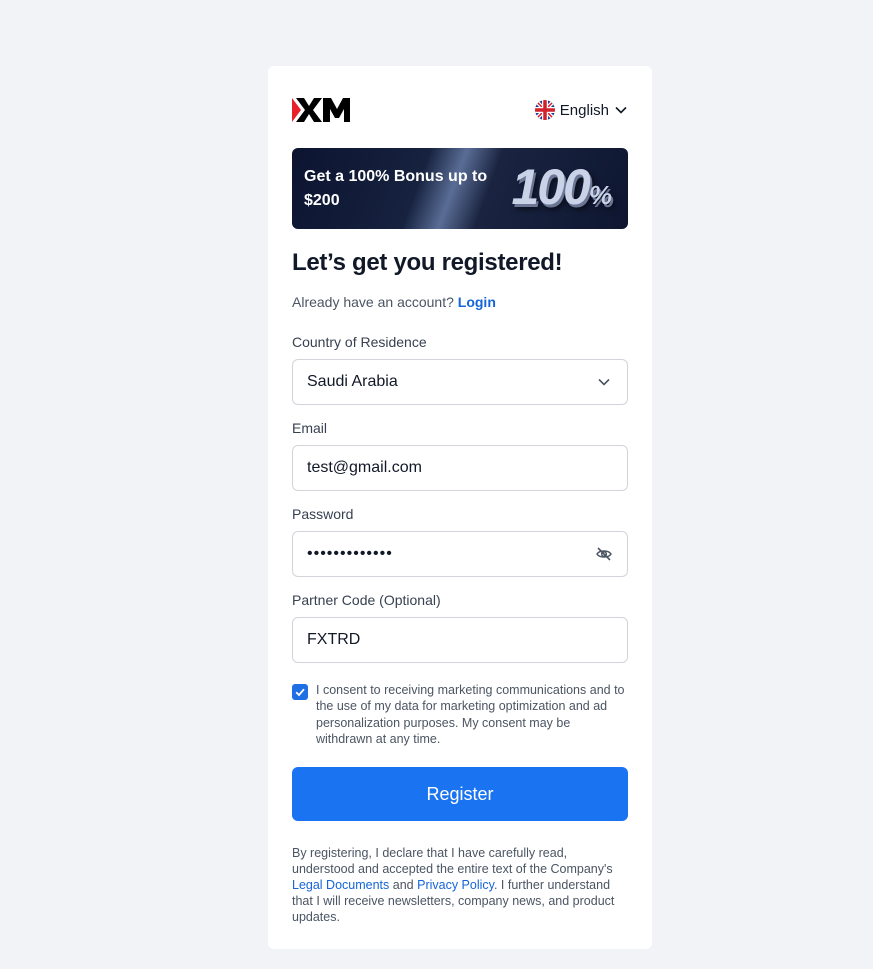 The width and height of the screenshot is (873, 969). What do you see at coordinates (373, 302) in the screenshot?
I see `already-text: Already have an account?` at bounding box center [373, 302].